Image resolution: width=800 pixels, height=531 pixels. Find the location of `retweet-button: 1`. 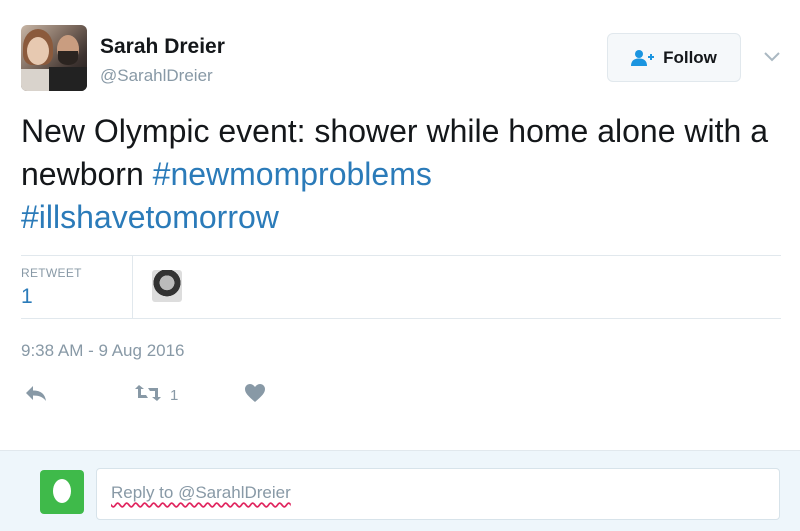

retweet-button: 1 is located at coordinates (156, 395).